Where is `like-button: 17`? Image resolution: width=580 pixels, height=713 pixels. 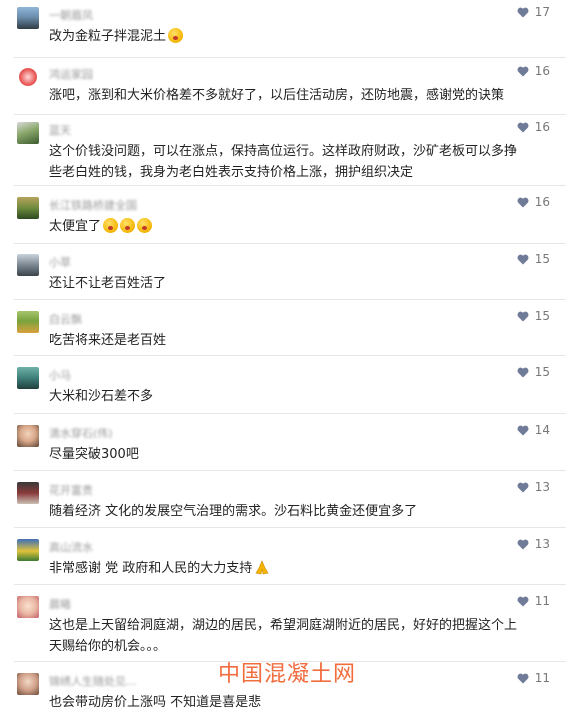
like-button: 17 is located at coordinates (533, 12).